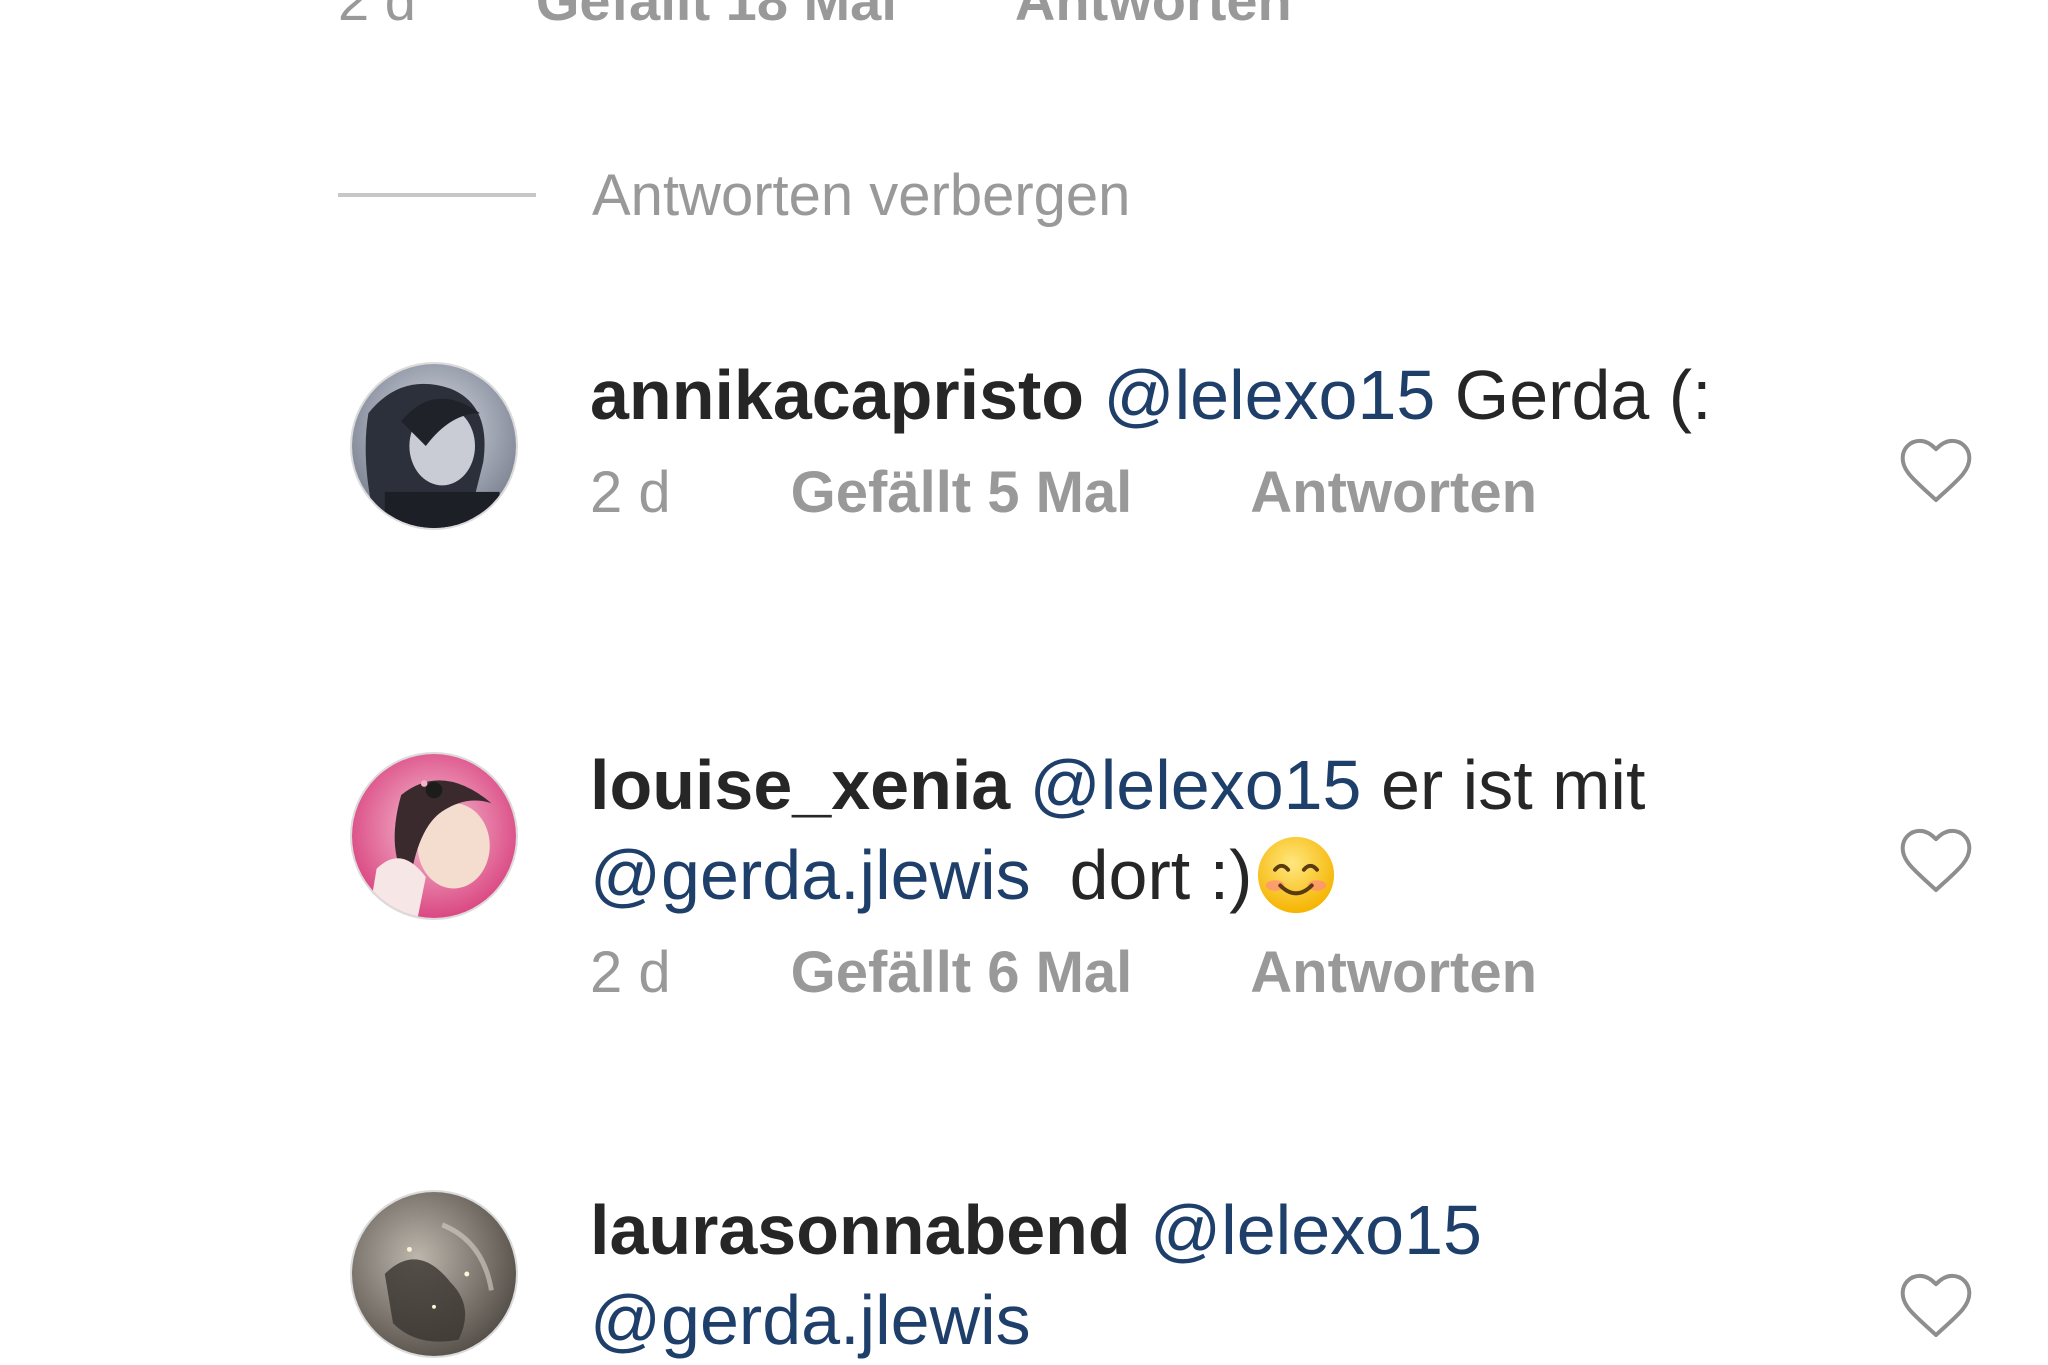  I want to click on comment-body: laurasonnabend @lelexo15 @gerda.jlewis, so click(1190, 1275).